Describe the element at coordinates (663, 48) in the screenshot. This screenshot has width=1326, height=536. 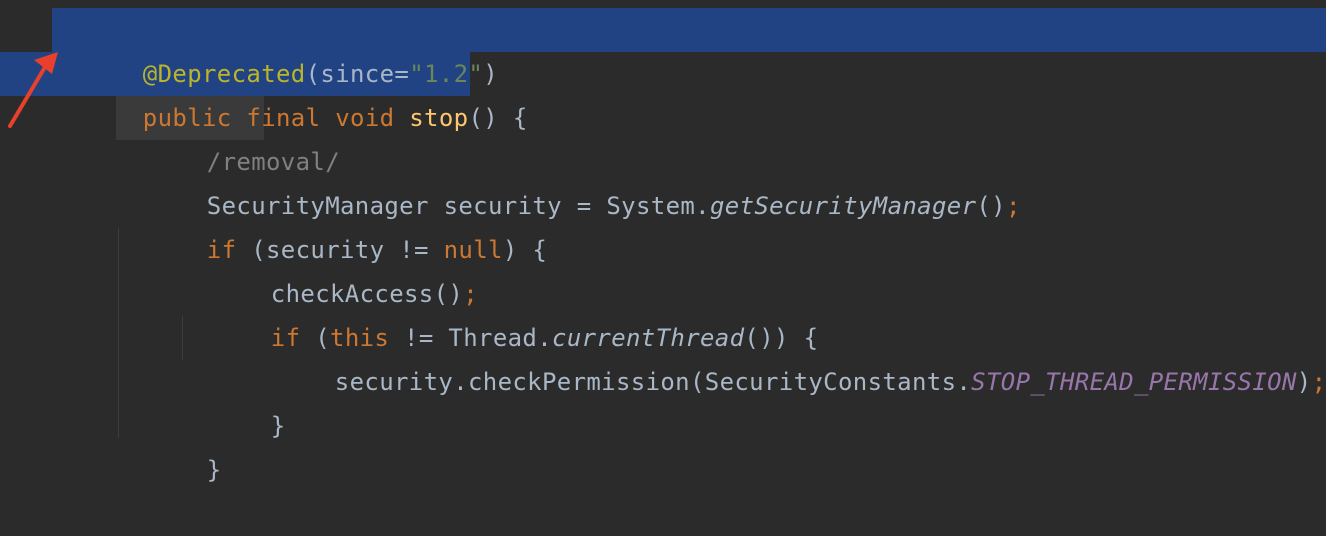
I see `code-line-1: @Deprecated(since="1.2")` at that location.